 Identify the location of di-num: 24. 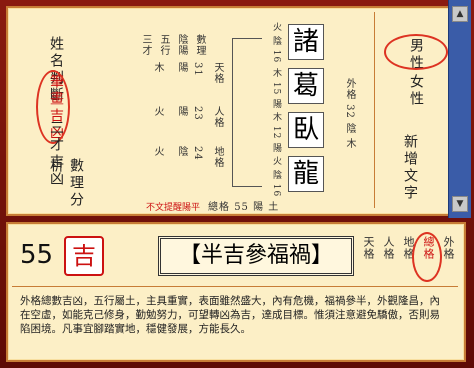
(197, 153).